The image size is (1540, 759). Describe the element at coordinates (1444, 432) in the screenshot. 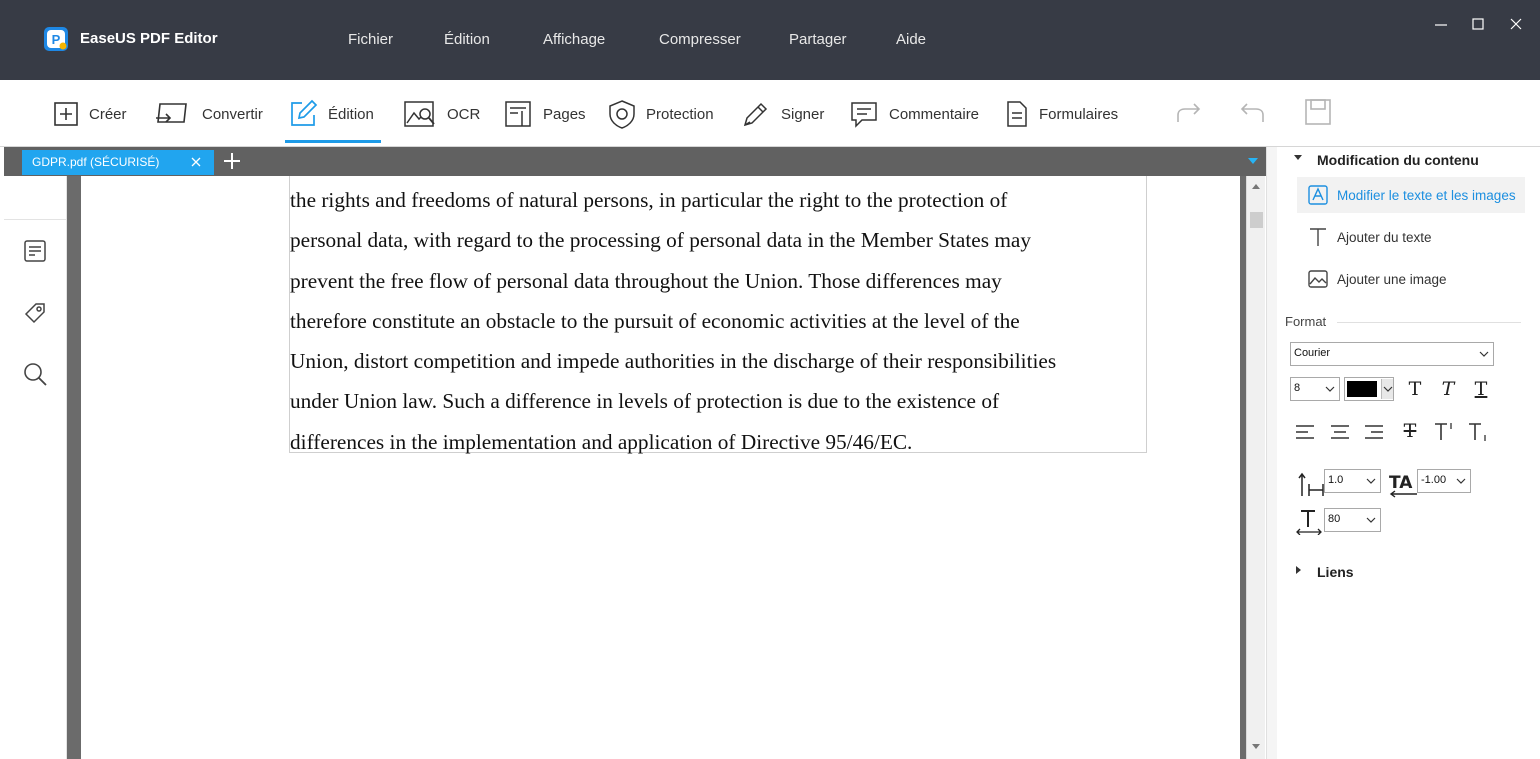

I see `superscript-button` at that location.